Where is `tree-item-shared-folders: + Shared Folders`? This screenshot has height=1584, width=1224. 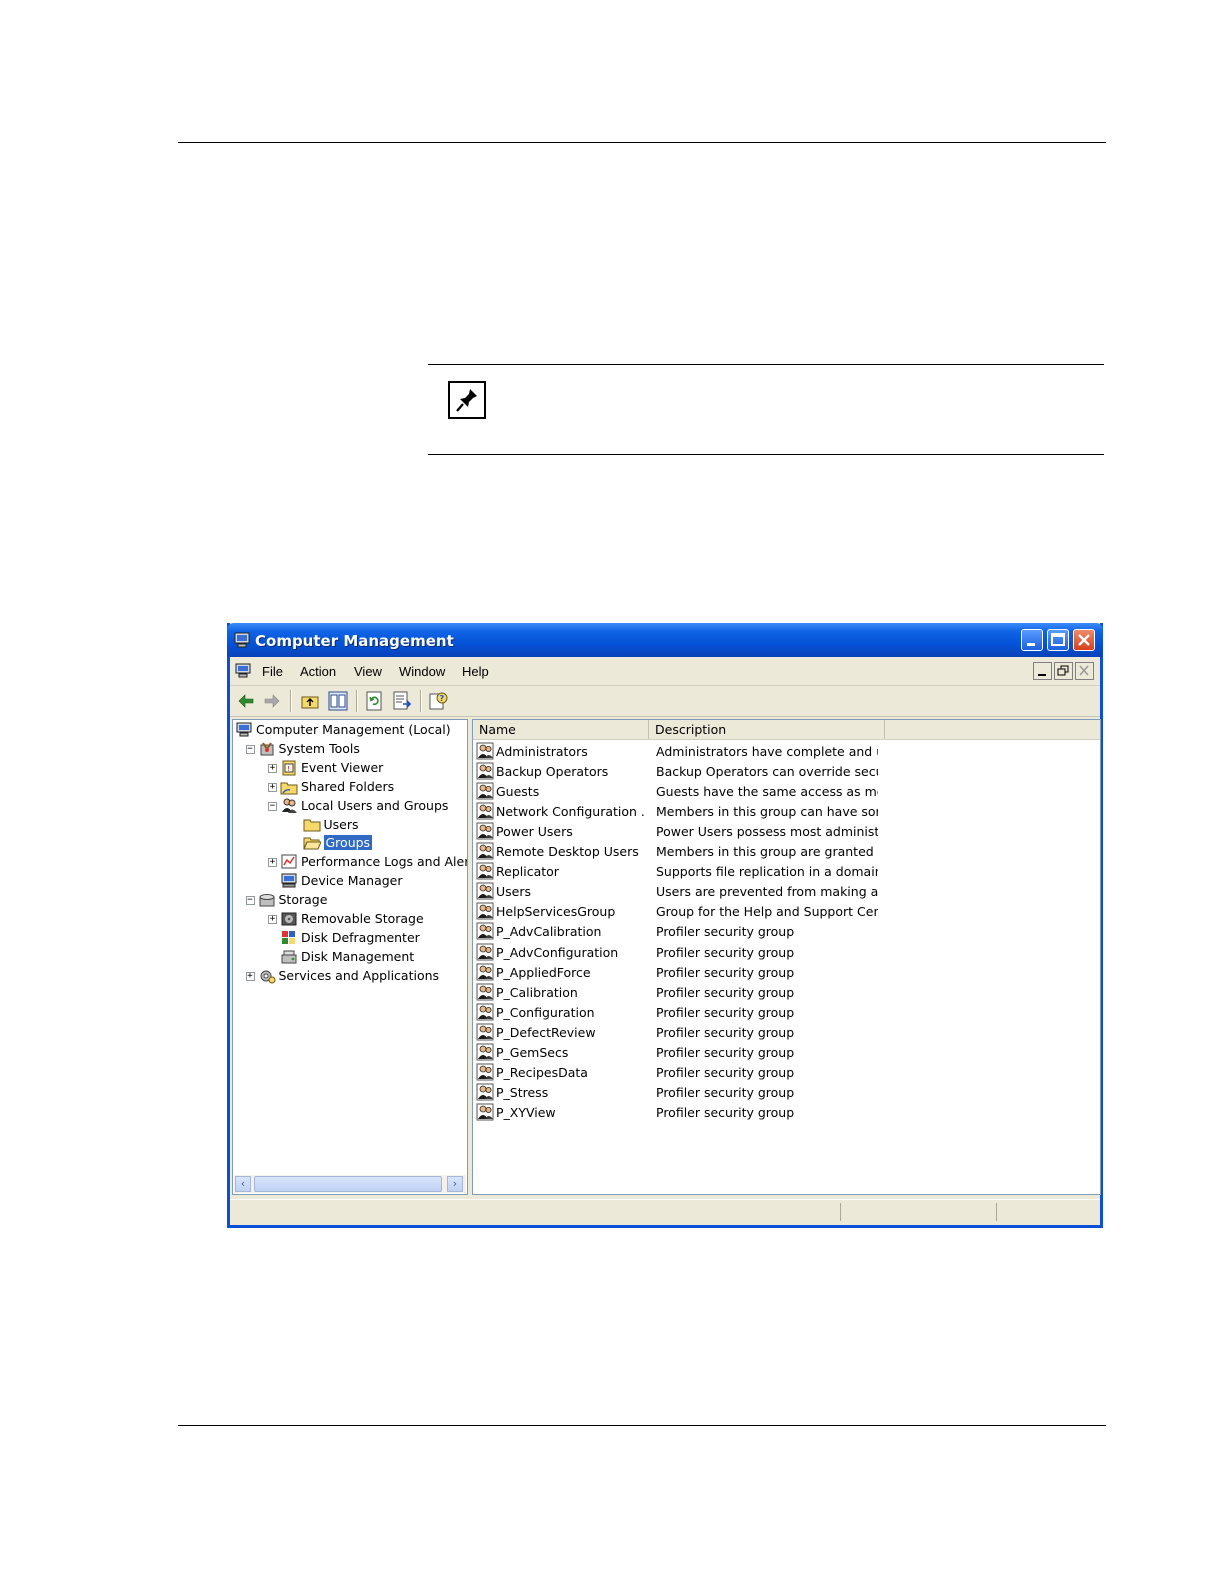 tree-item-shared-folders: + Shared Folders is located at coordinates (350, 787).